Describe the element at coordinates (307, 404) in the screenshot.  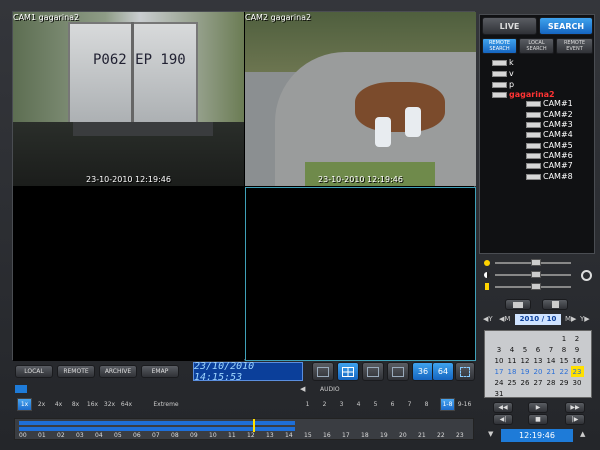
I see `audio-channel-1: 1` at that location.